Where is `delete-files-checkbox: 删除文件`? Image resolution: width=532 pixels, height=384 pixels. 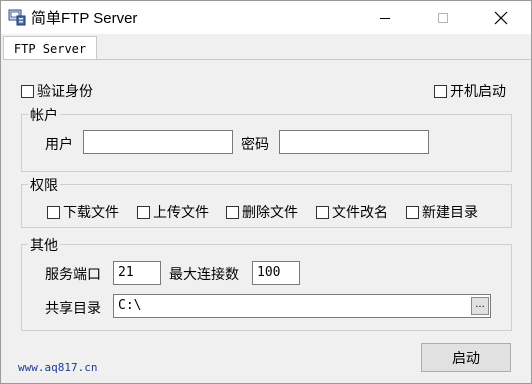 delete-files-checkbox: 删除文件 is located at coordinates (262, 212).